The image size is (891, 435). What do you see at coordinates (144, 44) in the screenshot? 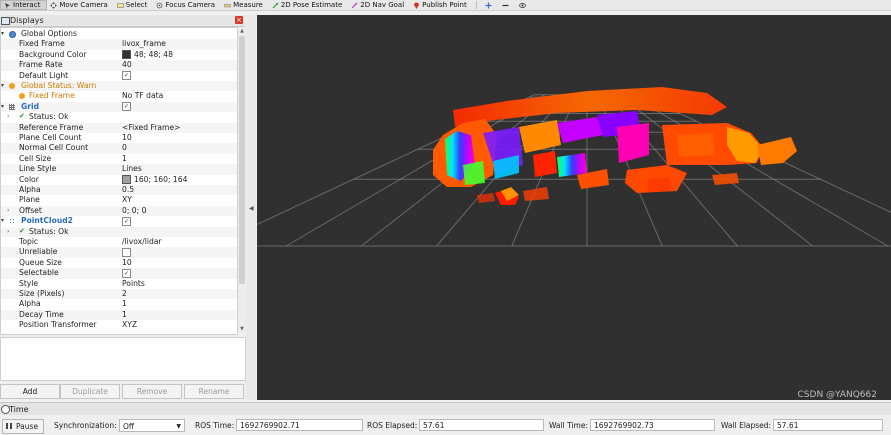
I see `tree-row-value: livox_frame` at bounding box center [144, 44].